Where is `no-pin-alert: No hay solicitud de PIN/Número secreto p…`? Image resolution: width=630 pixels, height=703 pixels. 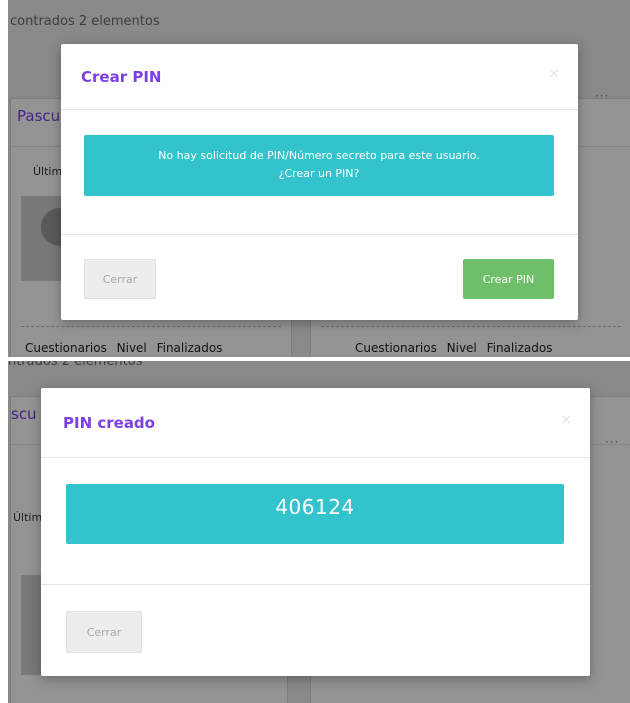
no-pin-alert: No hay solicitud de PIN/Número secreto p… is located at coordinates (319, 165).